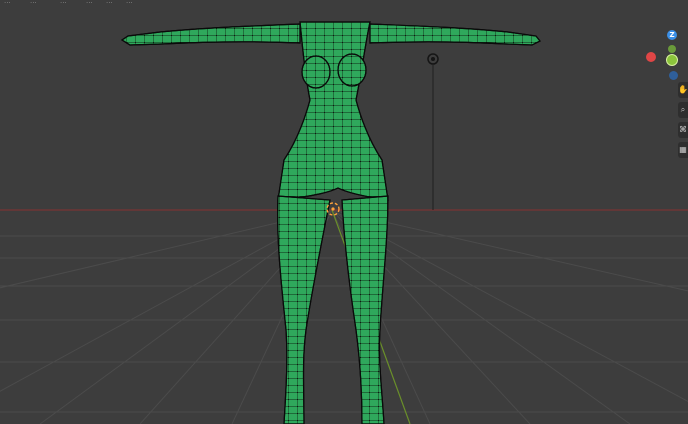 This screenshot has width=688, height=424. What do you see at coordinates (673, 75) in the screenshot?
I see `neg-z-axis-gizmo-icon` at bounding box center [673, 75].